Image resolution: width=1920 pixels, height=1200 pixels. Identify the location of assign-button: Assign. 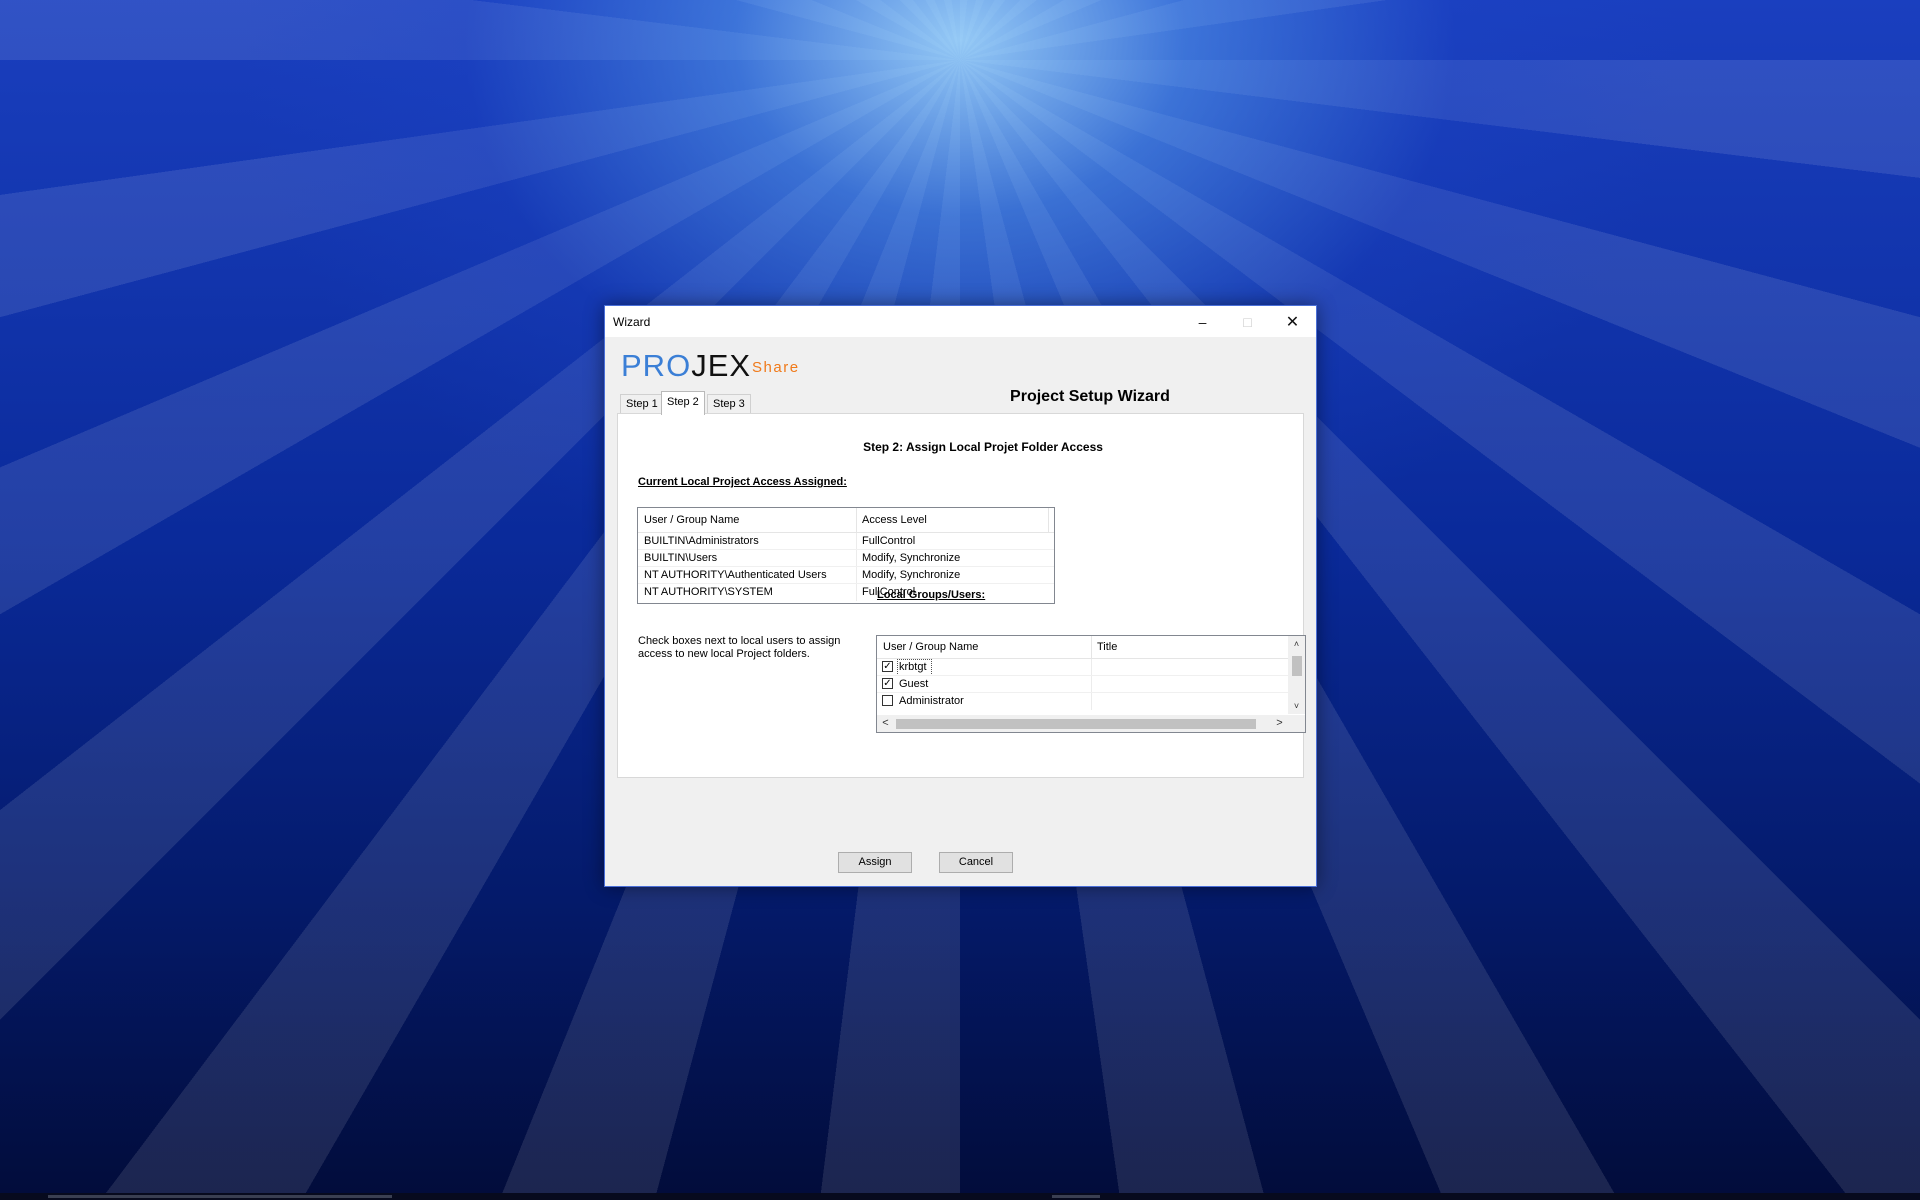
(875, 862).